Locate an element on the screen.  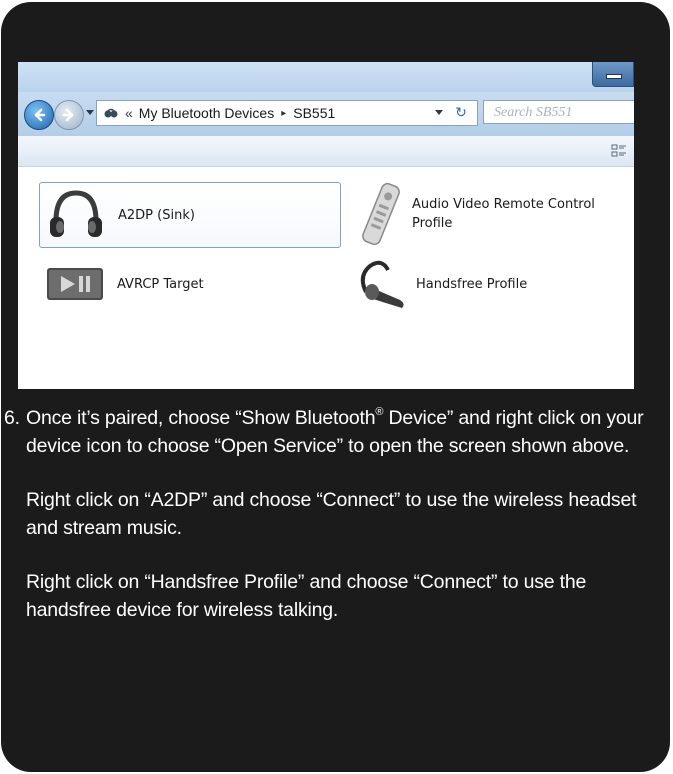
back-button is located at coordinates (39, 115).